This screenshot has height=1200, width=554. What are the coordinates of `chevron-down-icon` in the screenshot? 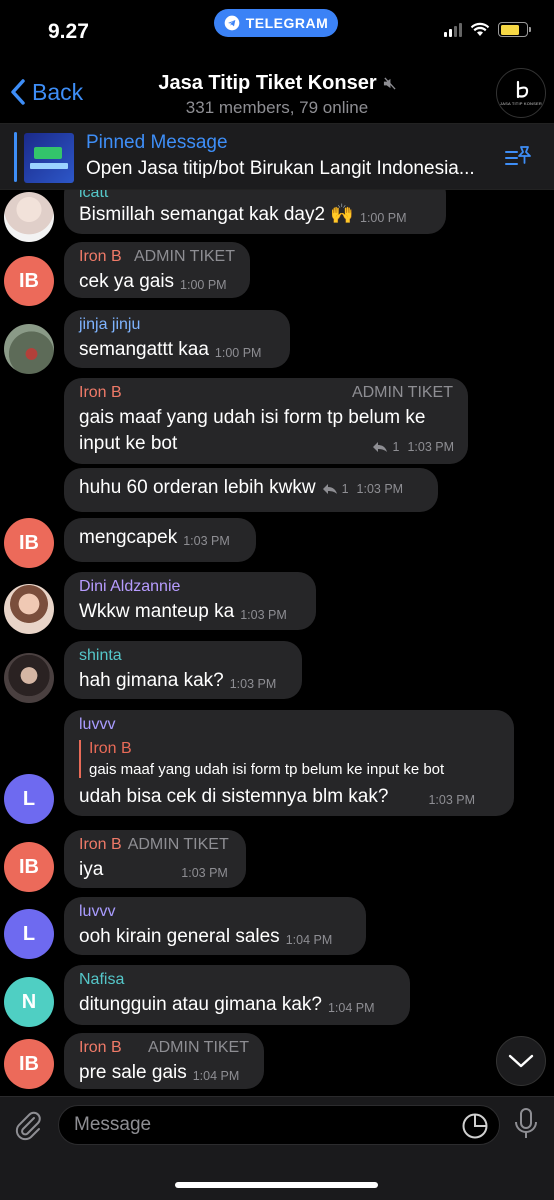 It's located at (521, 1061).